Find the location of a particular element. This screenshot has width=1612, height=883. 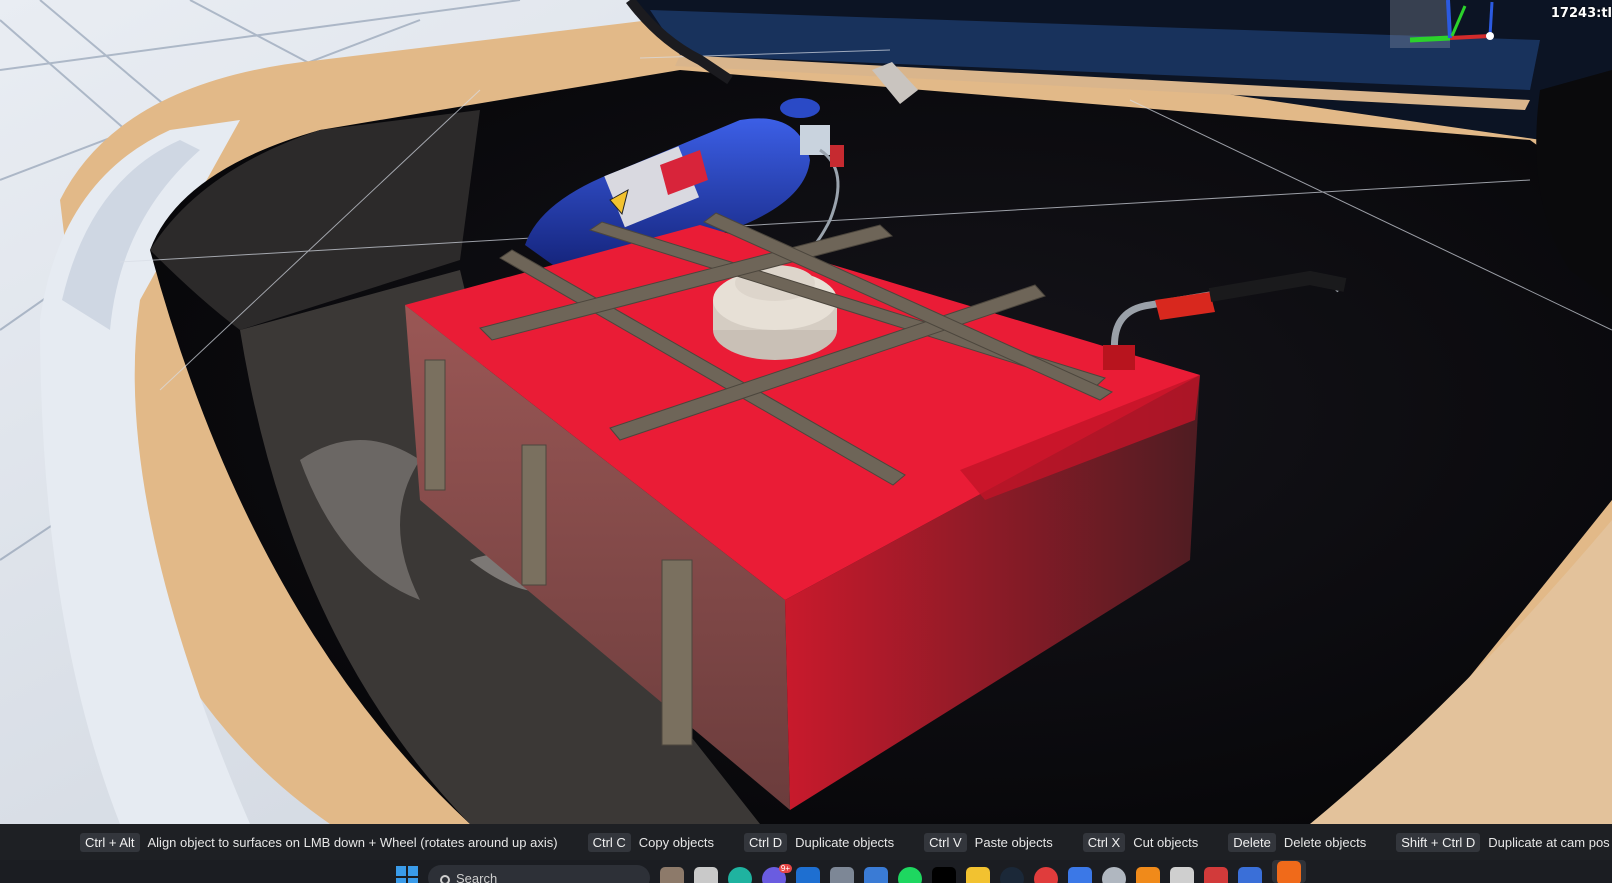

hotkey-key: Delete is located at coordinates (1252, 842).